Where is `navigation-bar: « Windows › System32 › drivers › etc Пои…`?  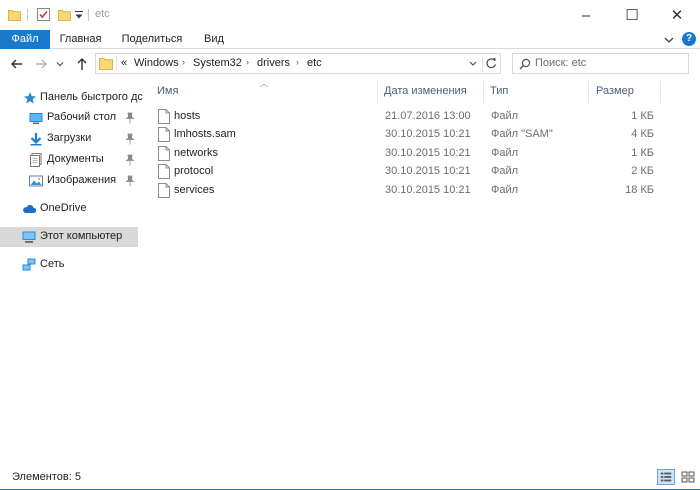
navigation-bar: « Windows › System32 › drivers › etc Пои… is located at coordinates (350, 64).